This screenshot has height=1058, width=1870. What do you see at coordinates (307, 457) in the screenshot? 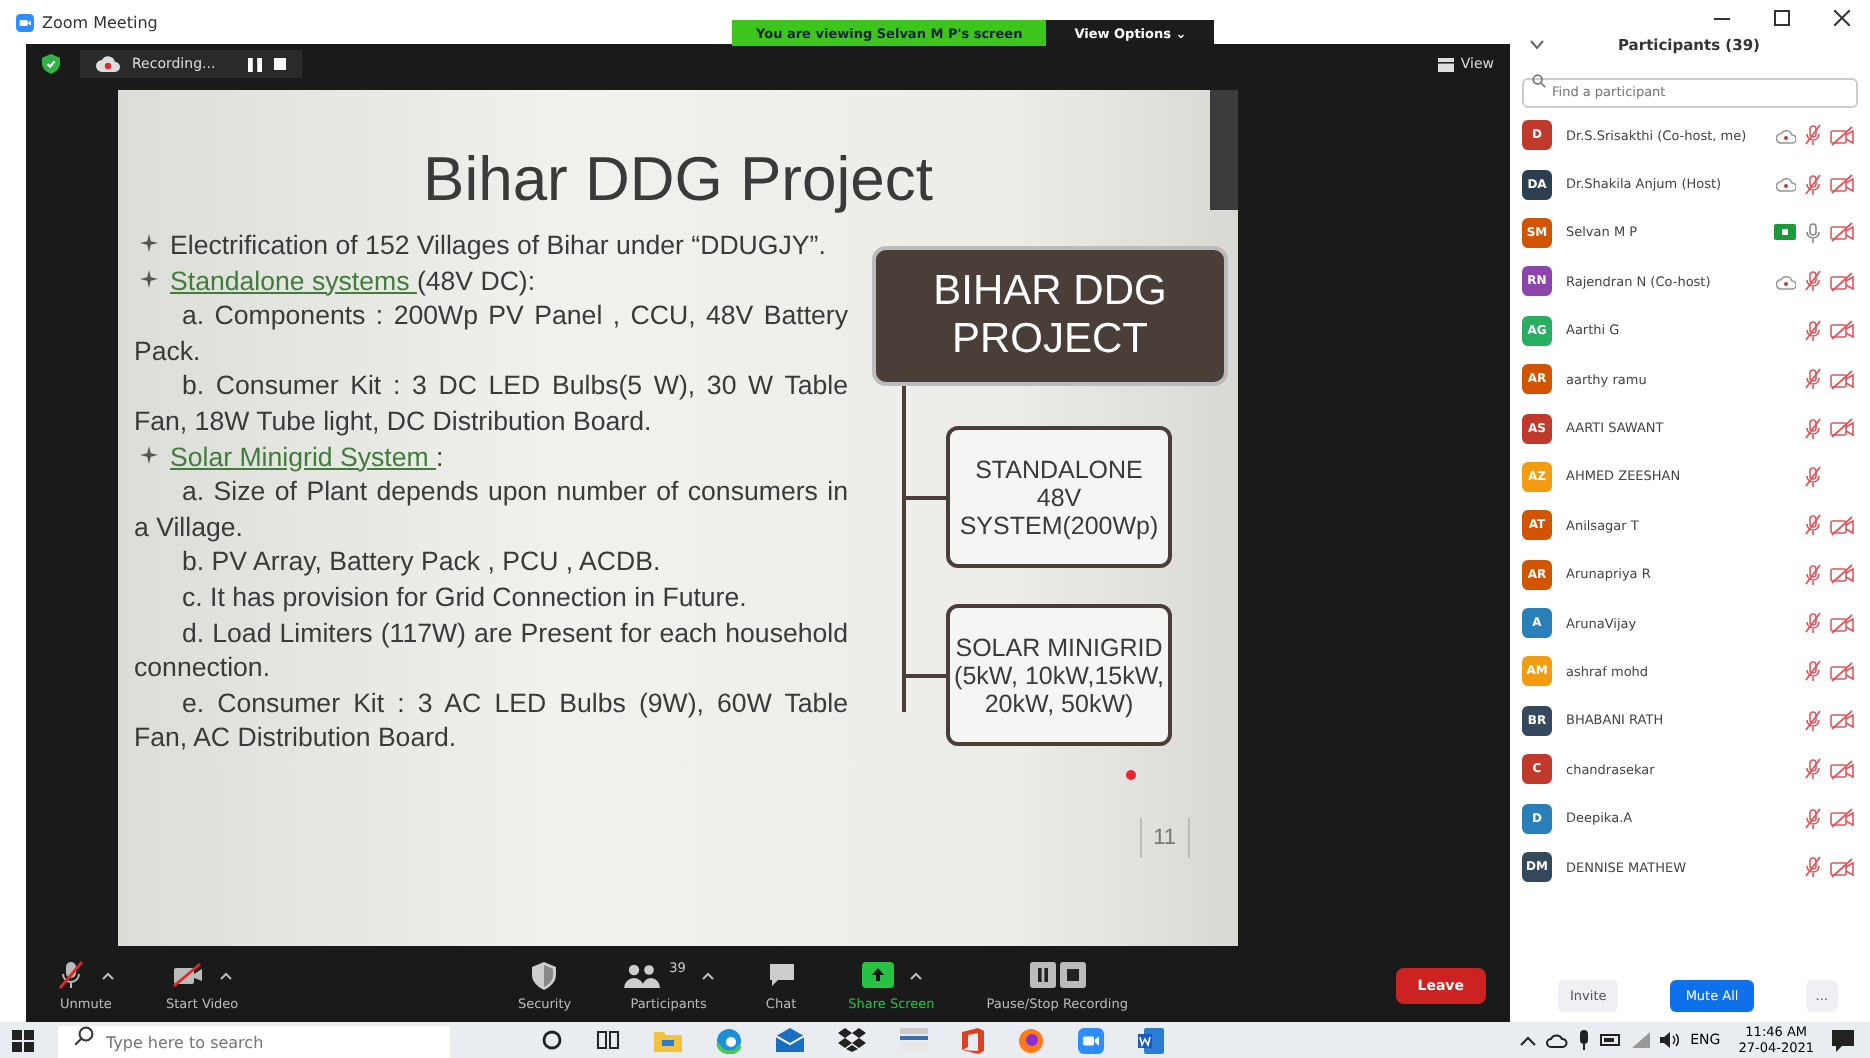
I see `bullet-text: Solar Minigrid System :` at bounding box center [307, 457].